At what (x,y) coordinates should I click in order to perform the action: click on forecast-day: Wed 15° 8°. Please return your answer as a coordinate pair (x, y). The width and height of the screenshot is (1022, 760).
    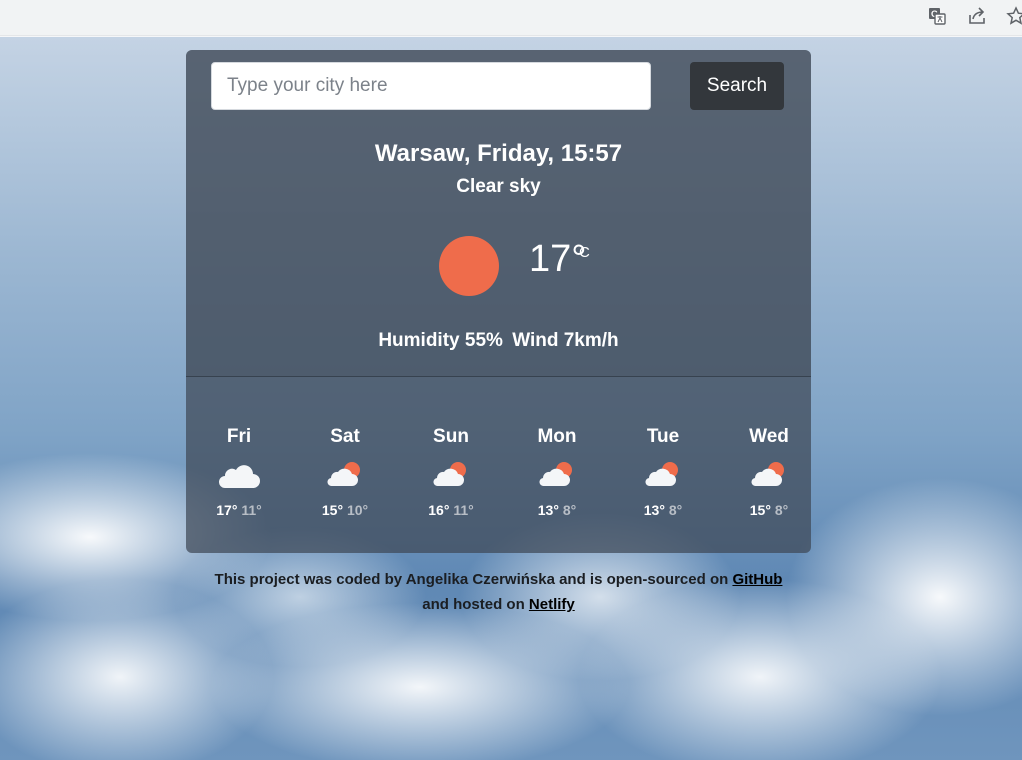
    Looking at the image, I should click on (763, 472).